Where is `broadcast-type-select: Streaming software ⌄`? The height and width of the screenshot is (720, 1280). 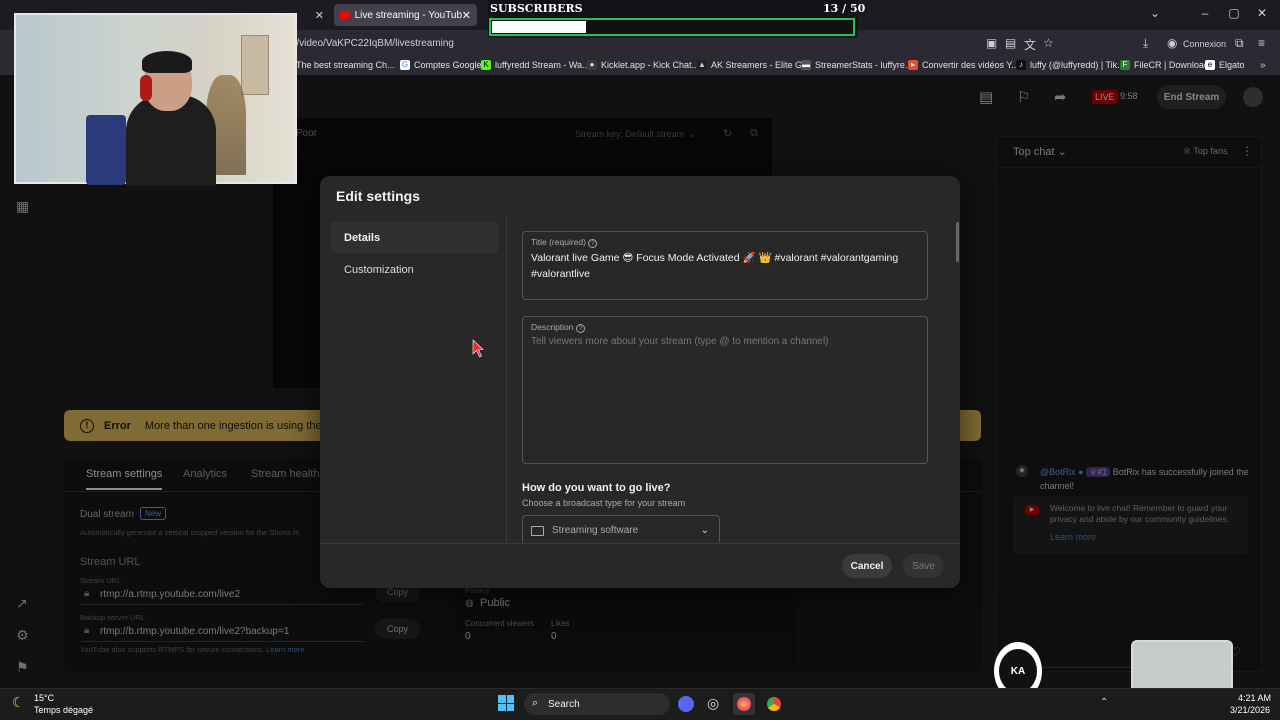 broadcast-type-select: Streaming software ⌄ is located at coordinates (621, 530).